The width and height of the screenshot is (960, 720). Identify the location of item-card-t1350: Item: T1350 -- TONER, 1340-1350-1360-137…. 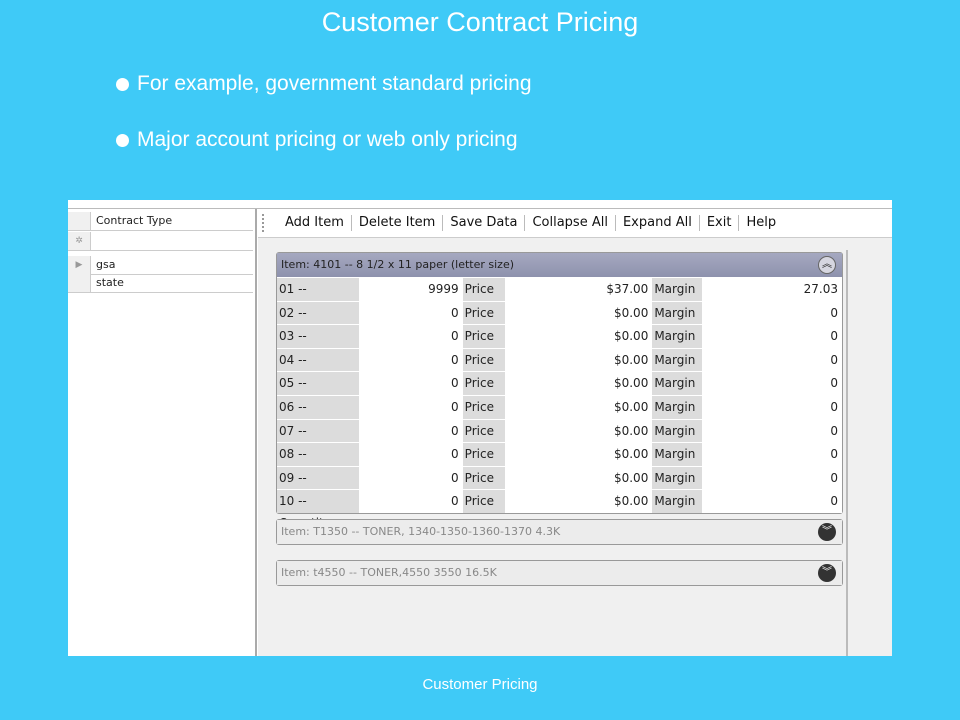
(559, 532).